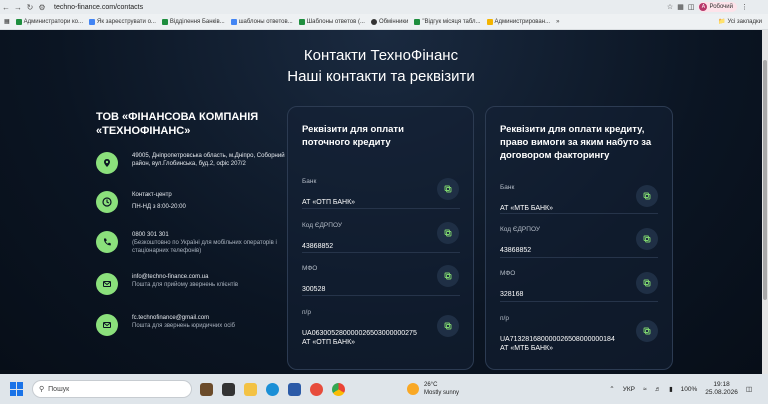  I want to click on company-name: ТОВ «ФІНАНСОВА КОМПАНІЯ «ТЕХНОФІНАНС», so click(177, 124).